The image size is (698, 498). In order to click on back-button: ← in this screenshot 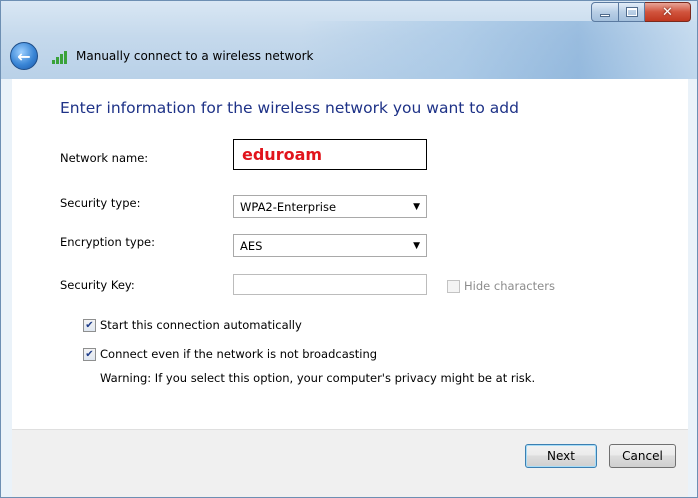, I will do `click(24, 56)`.